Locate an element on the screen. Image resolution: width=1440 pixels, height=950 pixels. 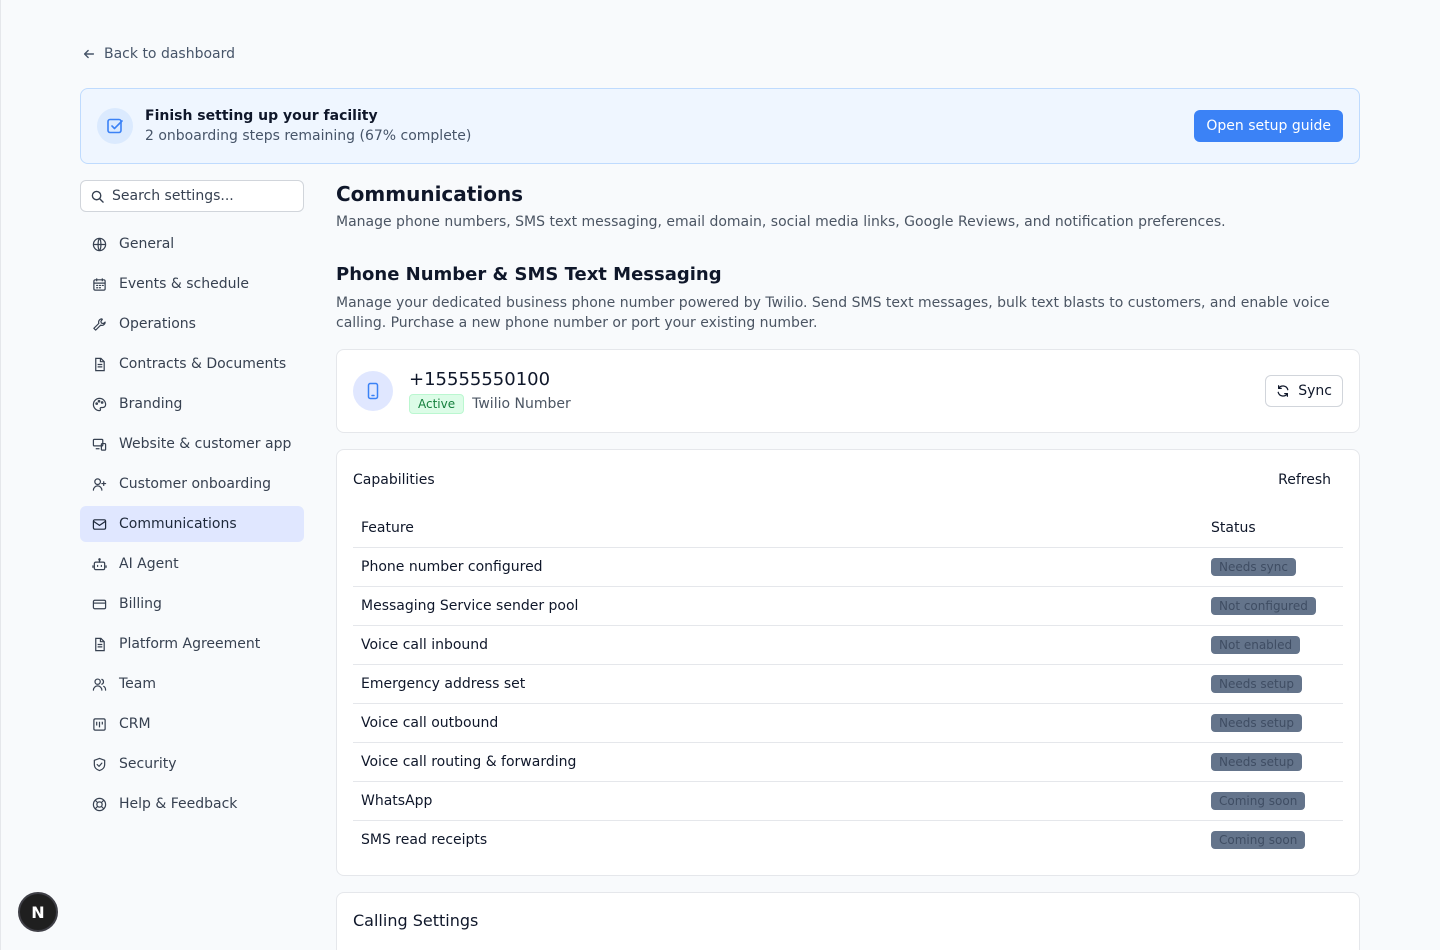
sidebar-item-customer-onboarding: Customer onboarding is located at coordinates (192, 484).